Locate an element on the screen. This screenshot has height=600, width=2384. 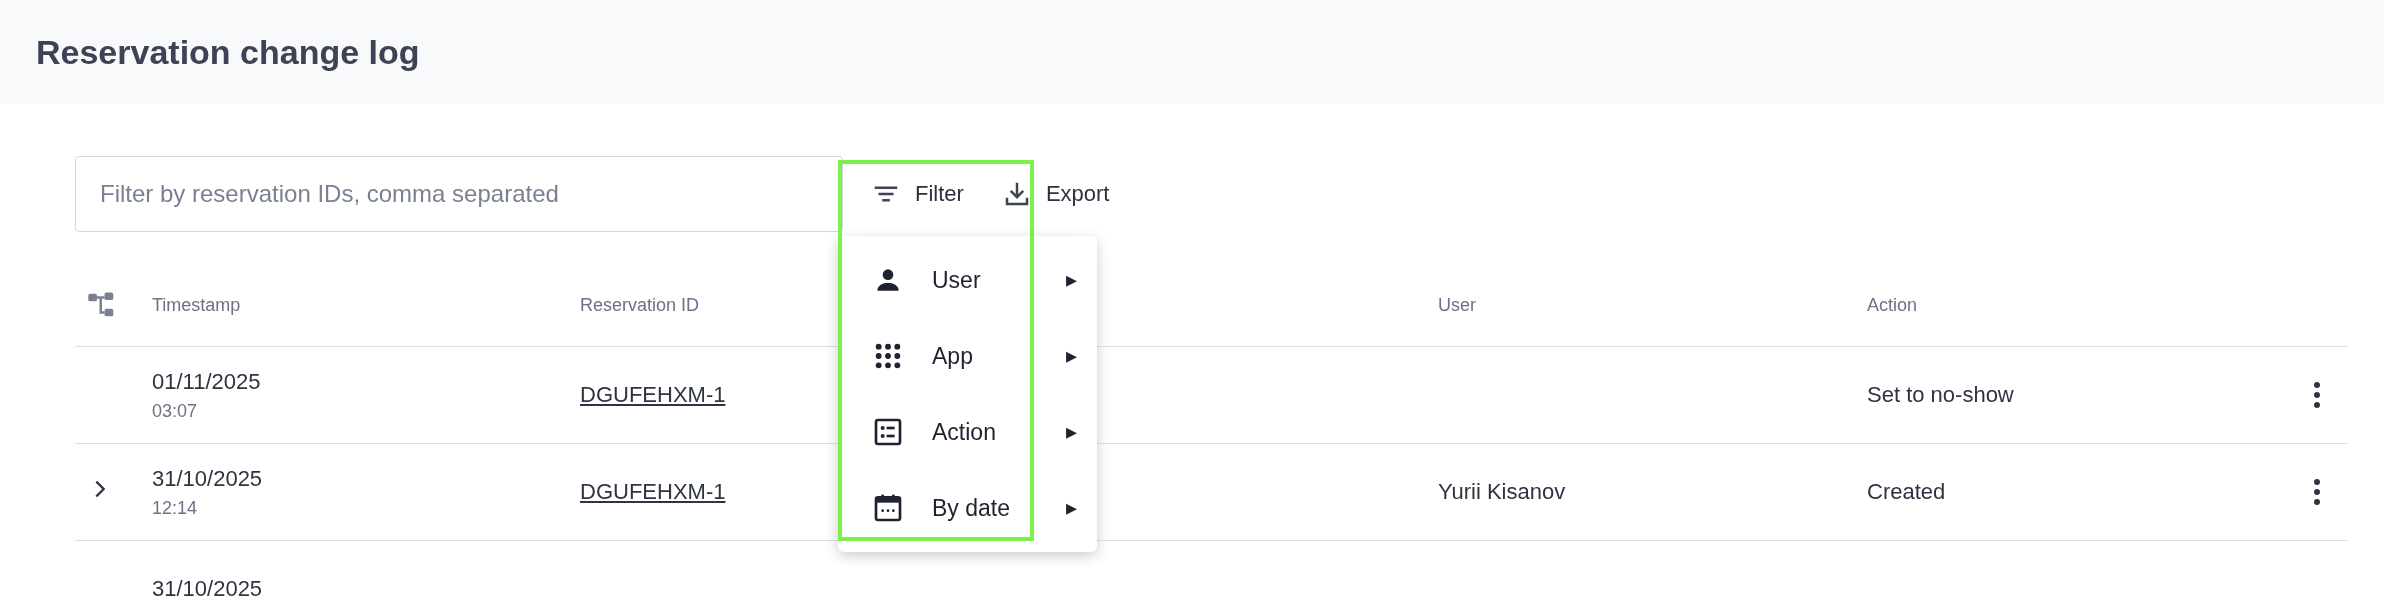
date-text: 01/11/2025 is located at coordinates (207, 381).